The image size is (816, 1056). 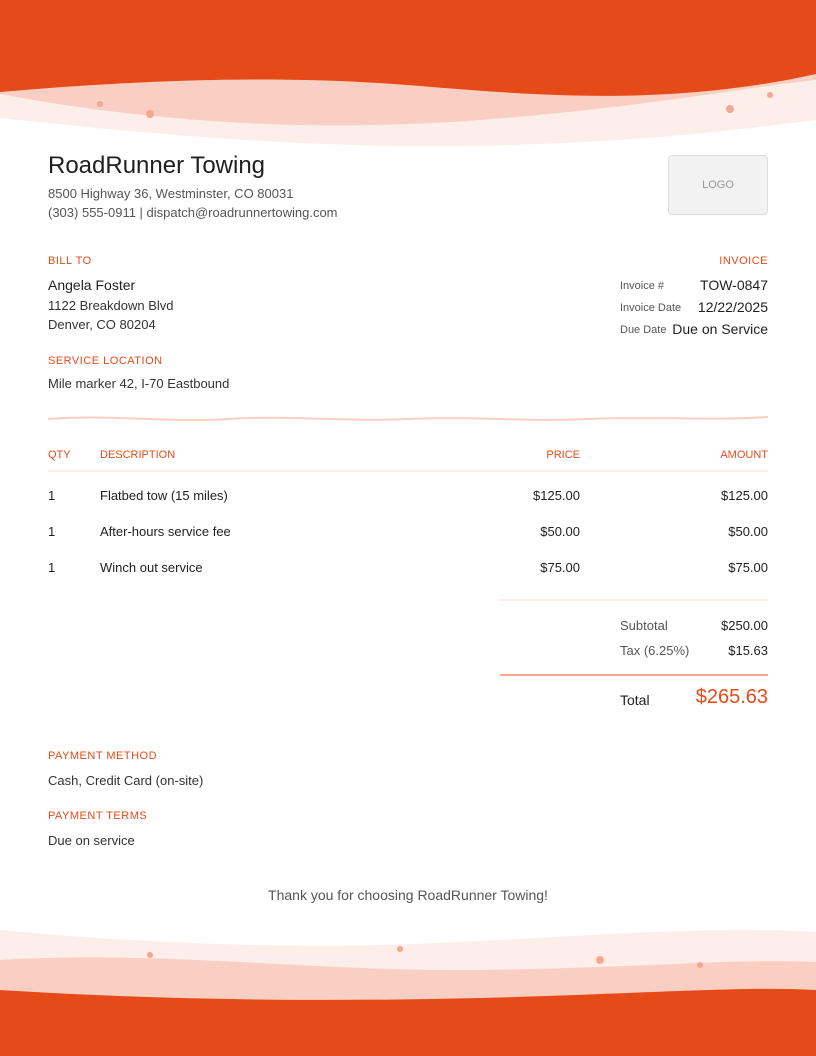 I want to click on payment-terms-label: PAYMENT TERMS, so click(x=98, y=816).